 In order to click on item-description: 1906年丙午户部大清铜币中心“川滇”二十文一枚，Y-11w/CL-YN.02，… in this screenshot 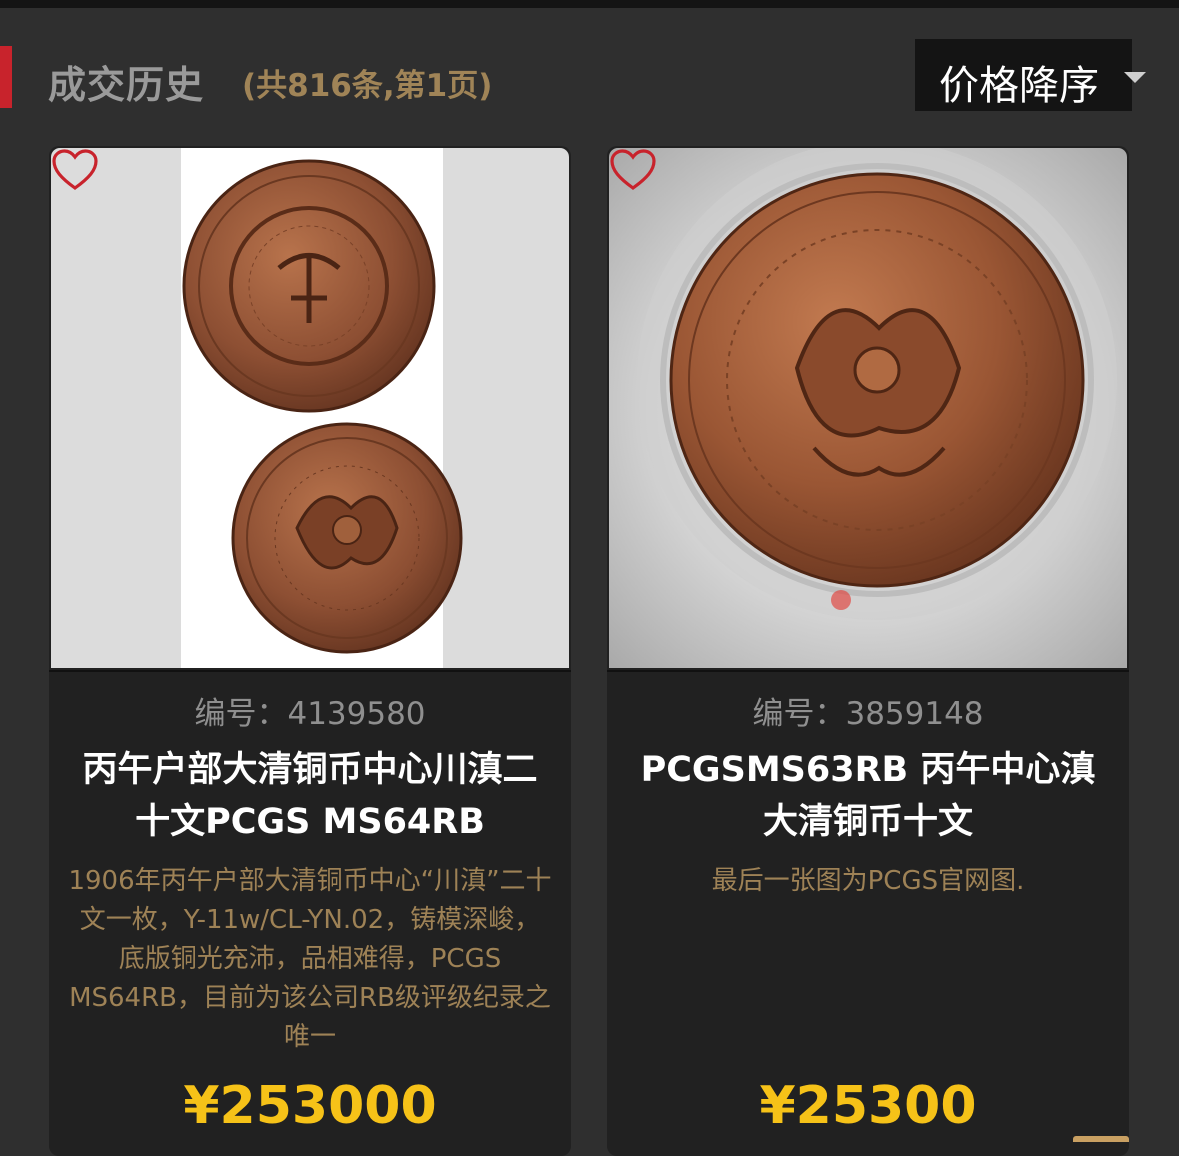, I will do `click(310, 959)`.